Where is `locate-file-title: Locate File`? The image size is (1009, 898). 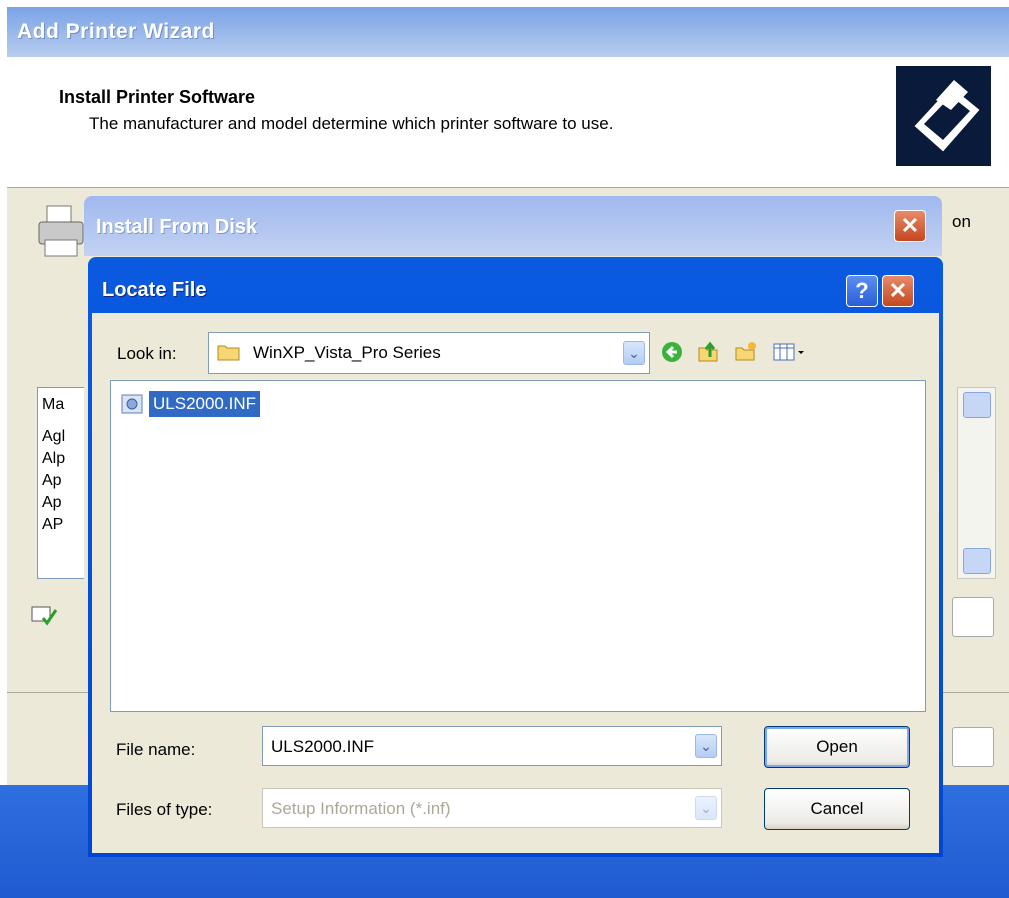
locate-file-title: Locate File is located at coordinates (154, 290).